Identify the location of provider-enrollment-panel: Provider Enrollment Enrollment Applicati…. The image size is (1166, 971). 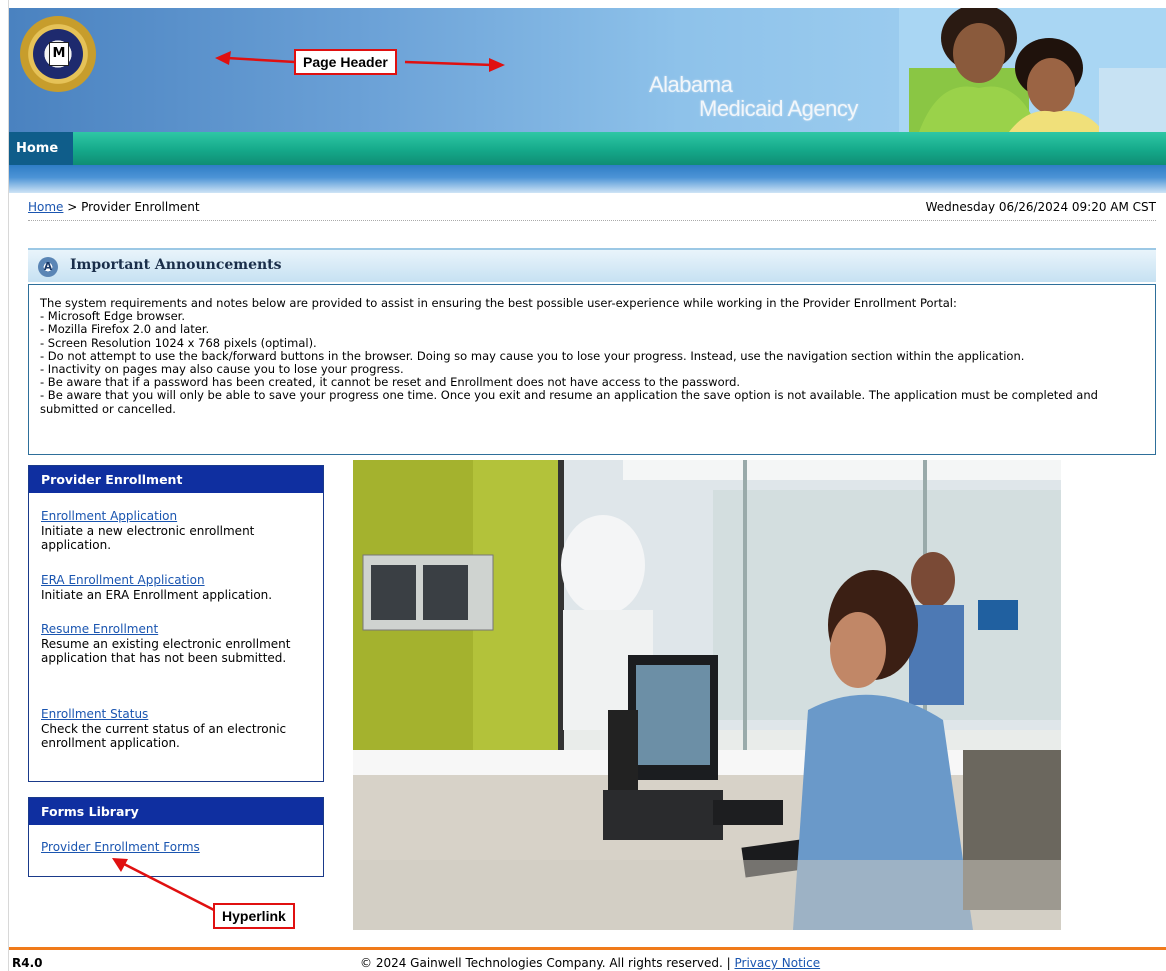
(176, 623).